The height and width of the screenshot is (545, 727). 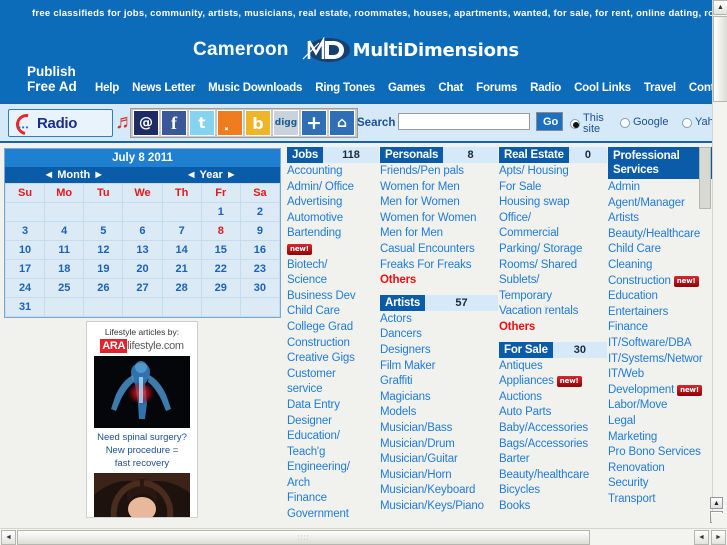 I want to click on calendar-day-24: 24, so click(x=25, y=288).